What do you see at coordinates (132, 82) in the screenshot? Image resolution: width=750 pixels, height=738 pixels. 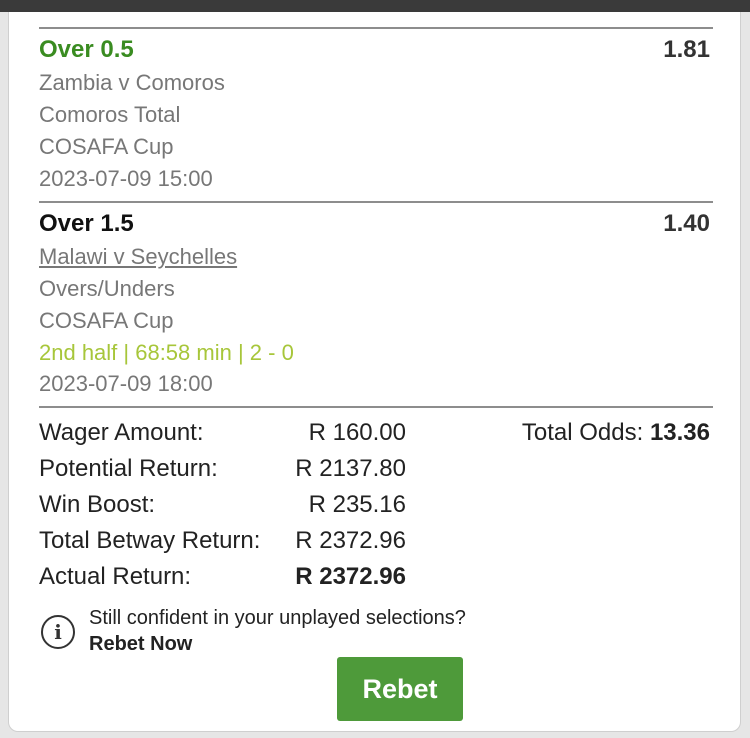 I see `match-name: Zambia v Comoros` at bounding box center [132, 82].